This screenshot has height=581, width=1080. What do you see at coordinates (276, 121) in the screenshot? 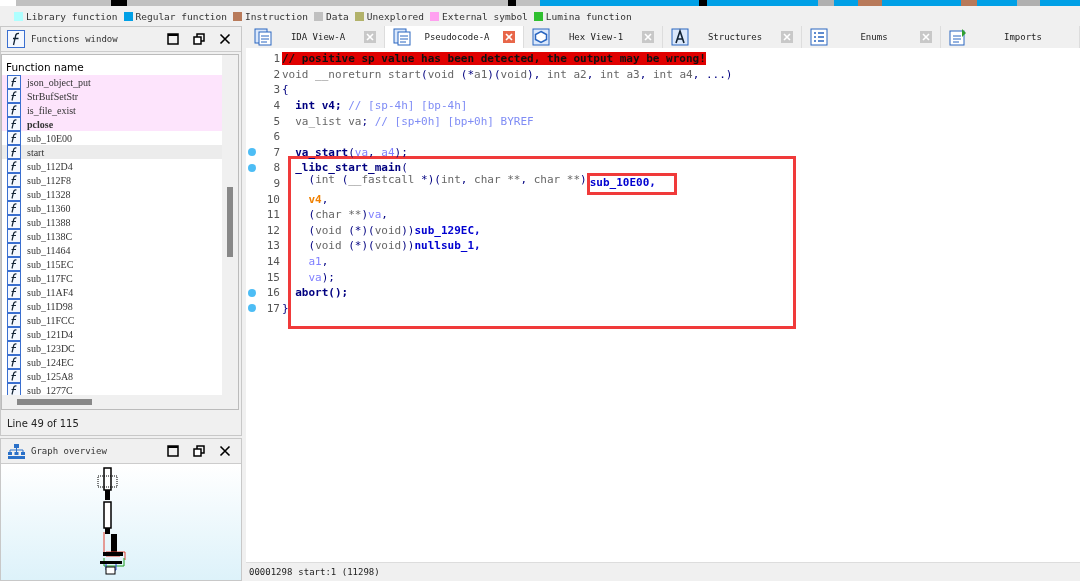
I see `line-number: 5` at bounding box center [276, 121].